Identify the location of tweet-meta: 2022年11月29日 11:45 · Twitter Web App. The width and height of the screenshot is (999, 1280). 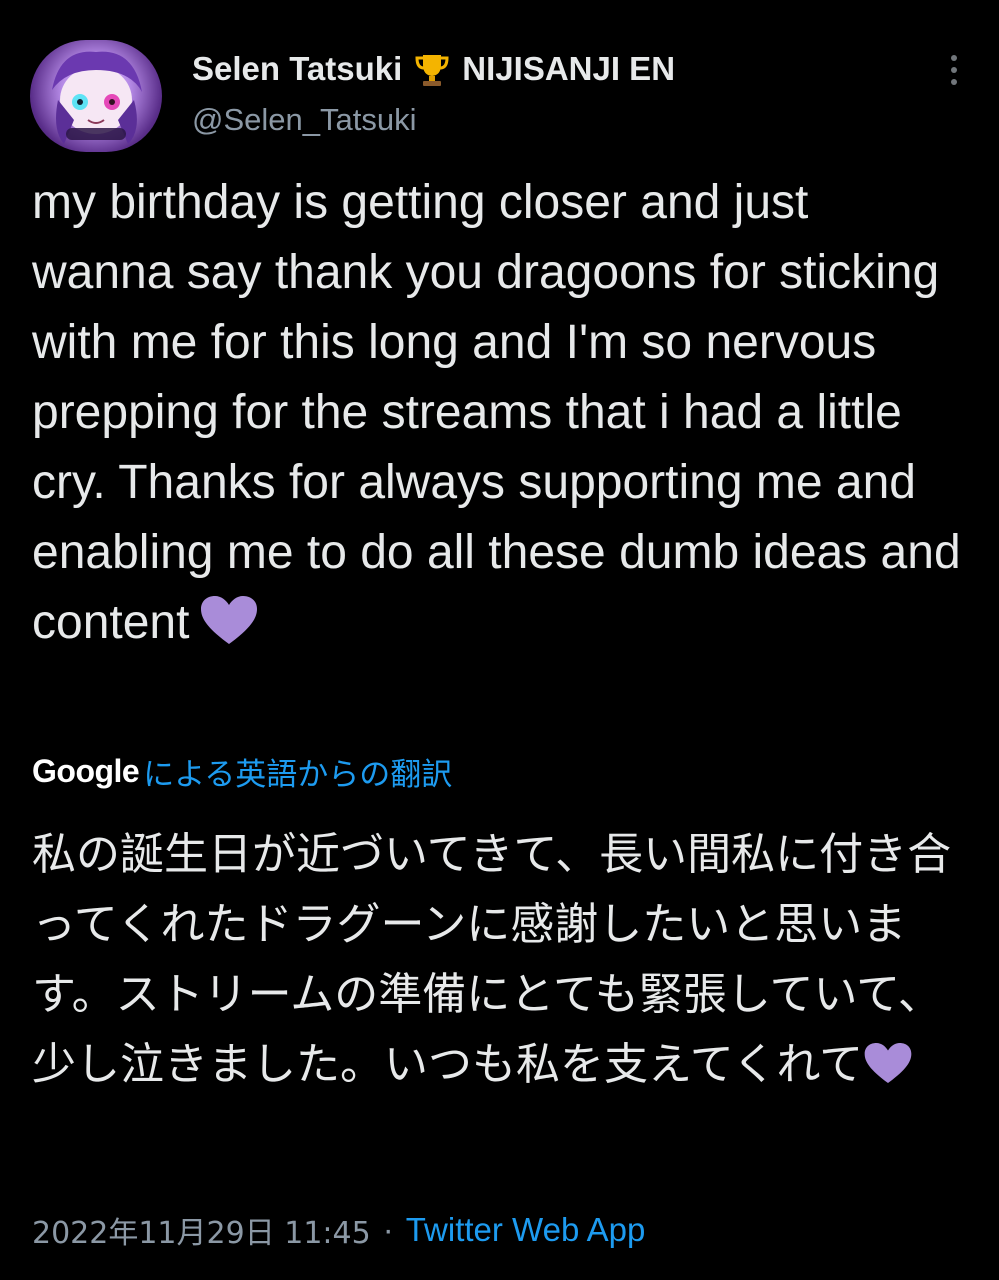
(338, 1230).